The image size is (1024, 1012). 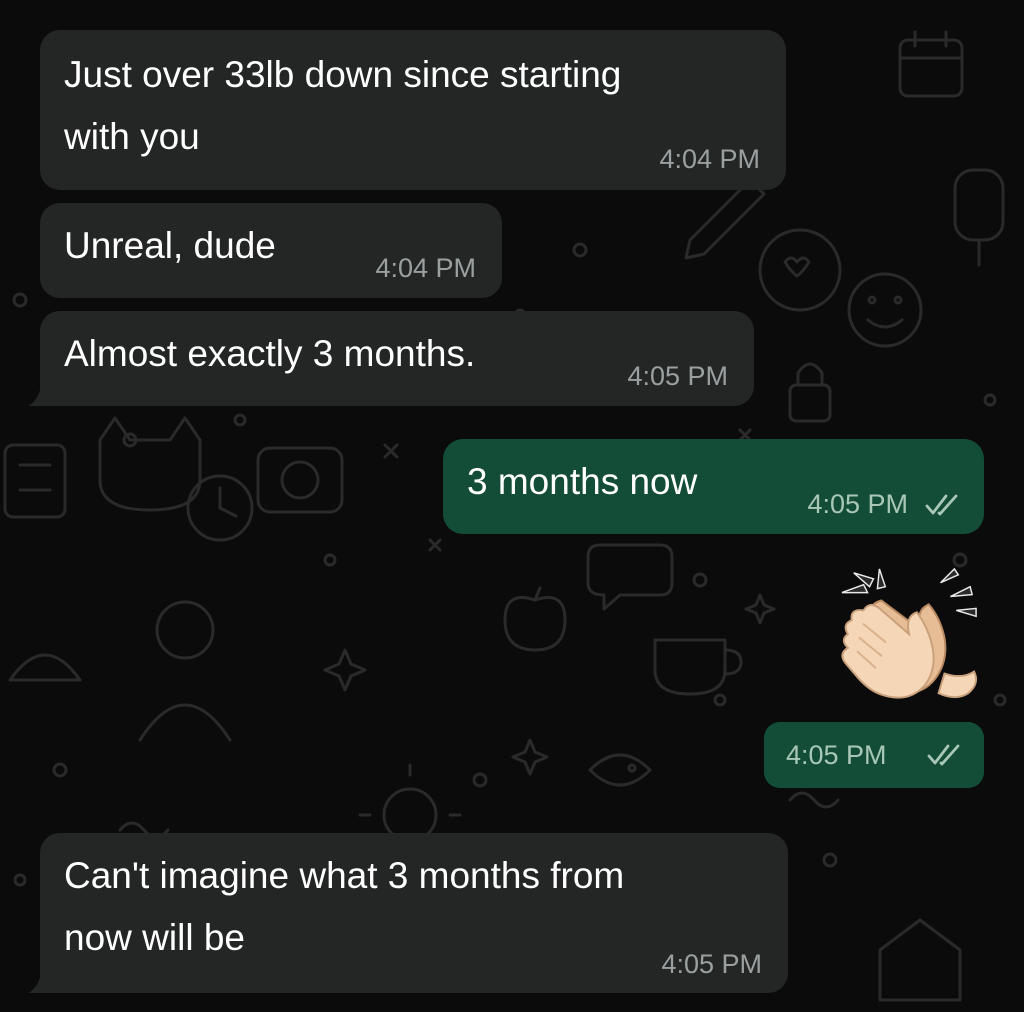 What do you see at coordinates (908, 637) in the screenshot?
I see `clapping-hands-icon` at bounding box center [908, 637].